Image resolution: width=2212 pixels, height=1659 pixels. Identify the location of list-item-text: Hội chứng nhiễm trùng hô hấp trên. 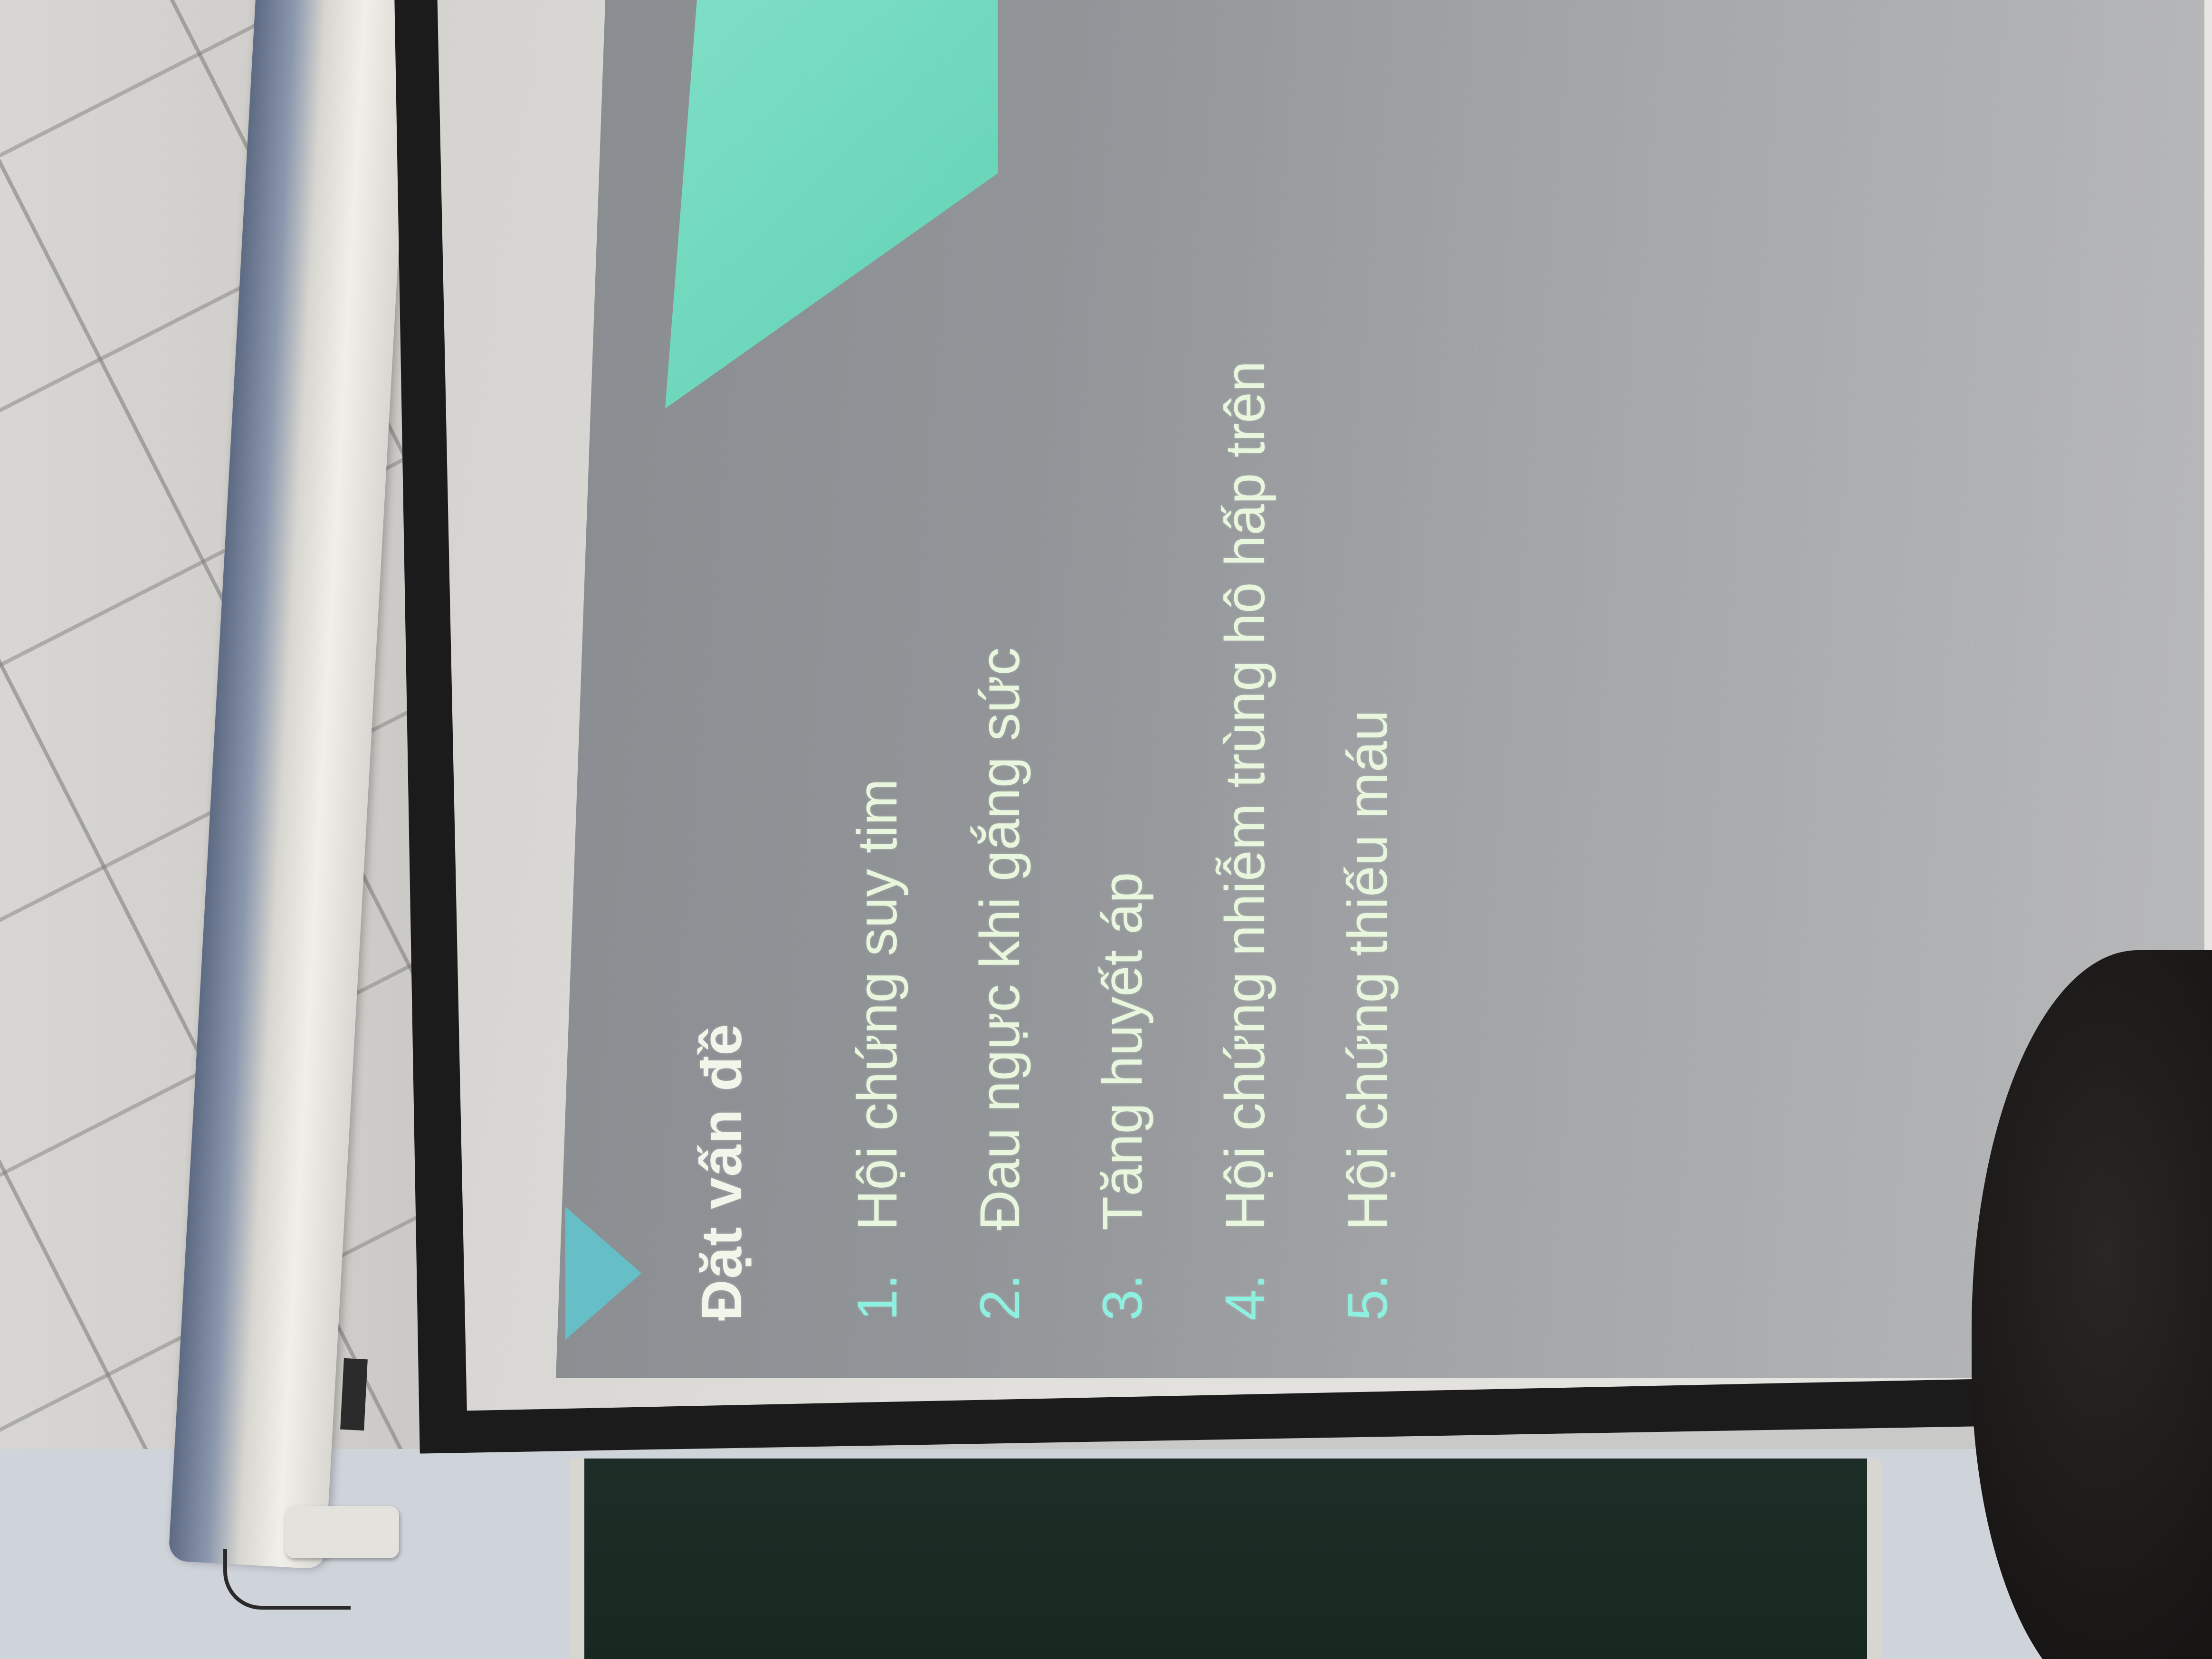
(1245, 795).